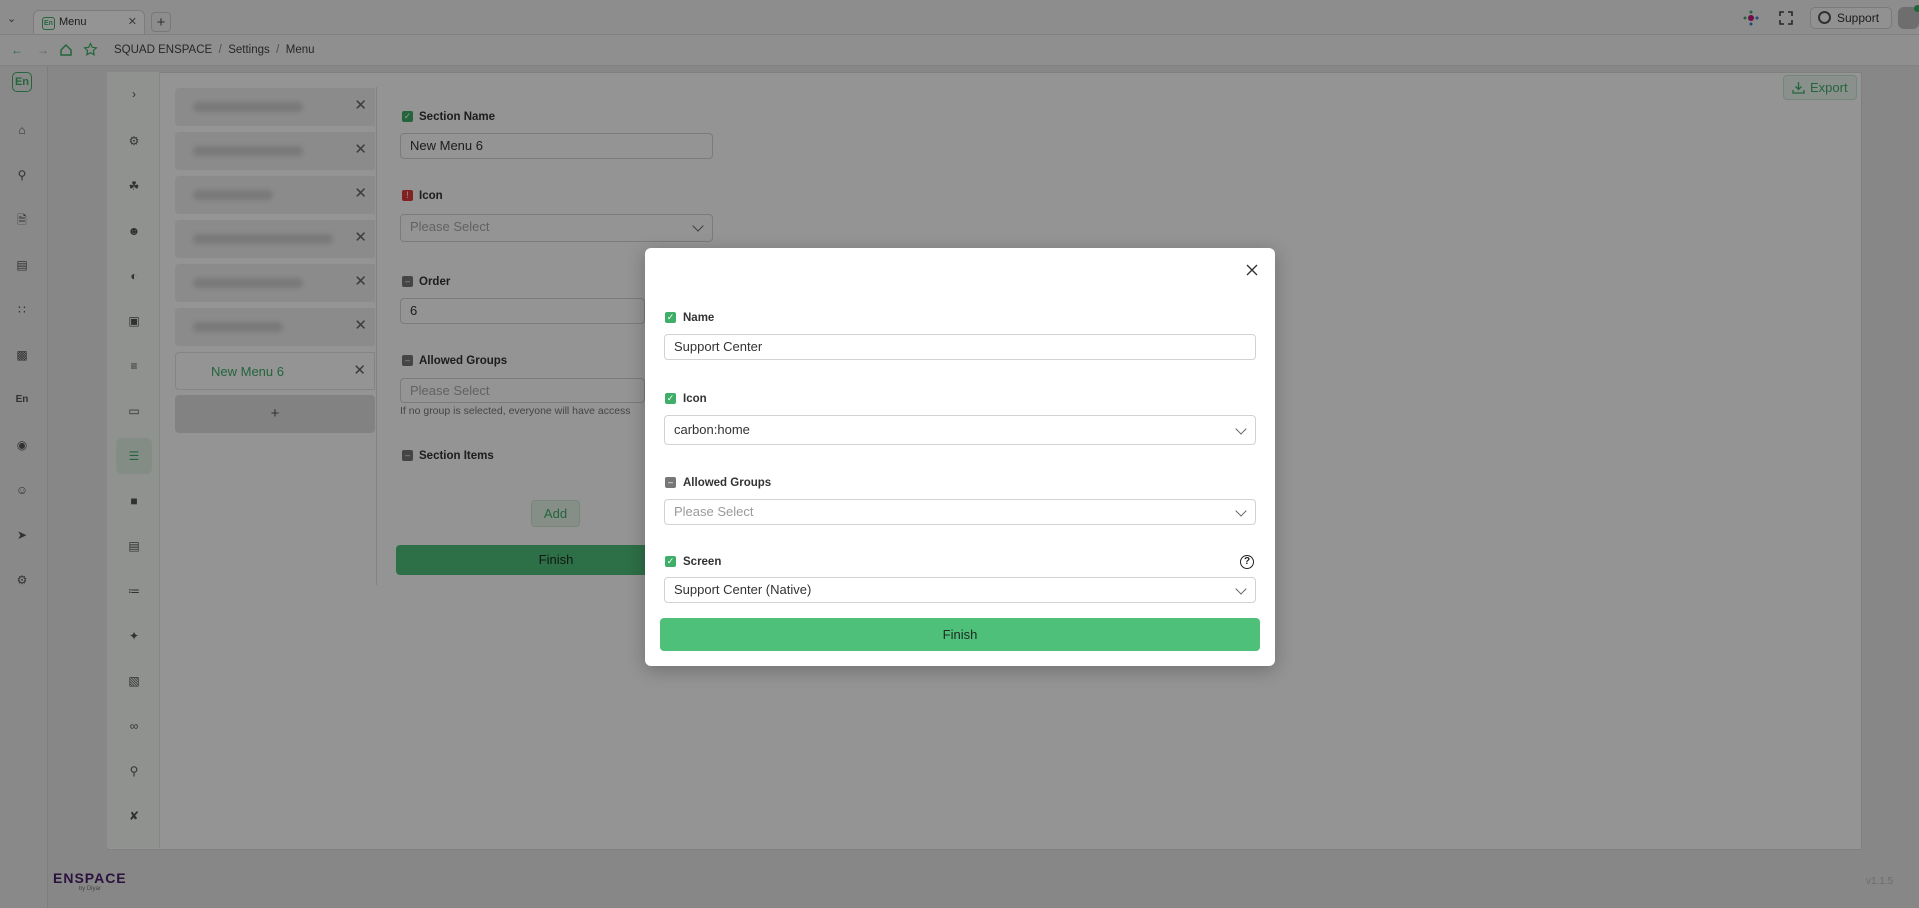  What do you see at coordinates (670, 482) in the screenshot?
I see `checkbox-indeterminate-icon: –` at bounding box center [670, 482].